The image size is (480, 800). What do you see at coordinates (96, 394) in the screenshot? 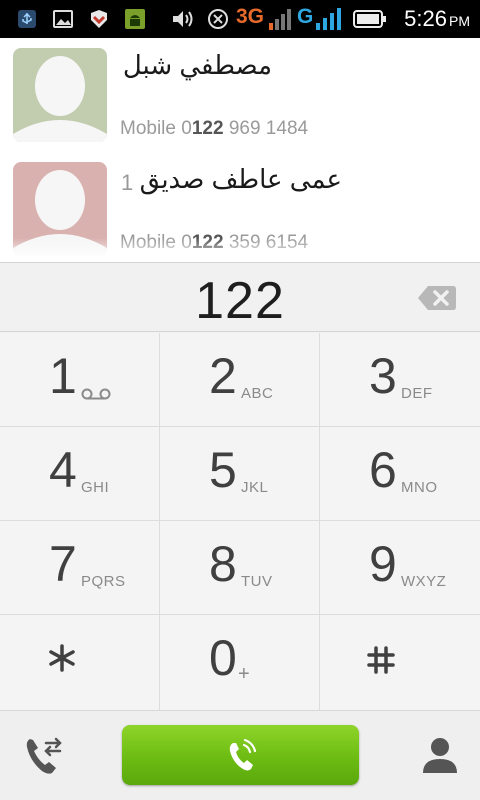
I see `voicemail-icon` at bounding box center [96, 394].